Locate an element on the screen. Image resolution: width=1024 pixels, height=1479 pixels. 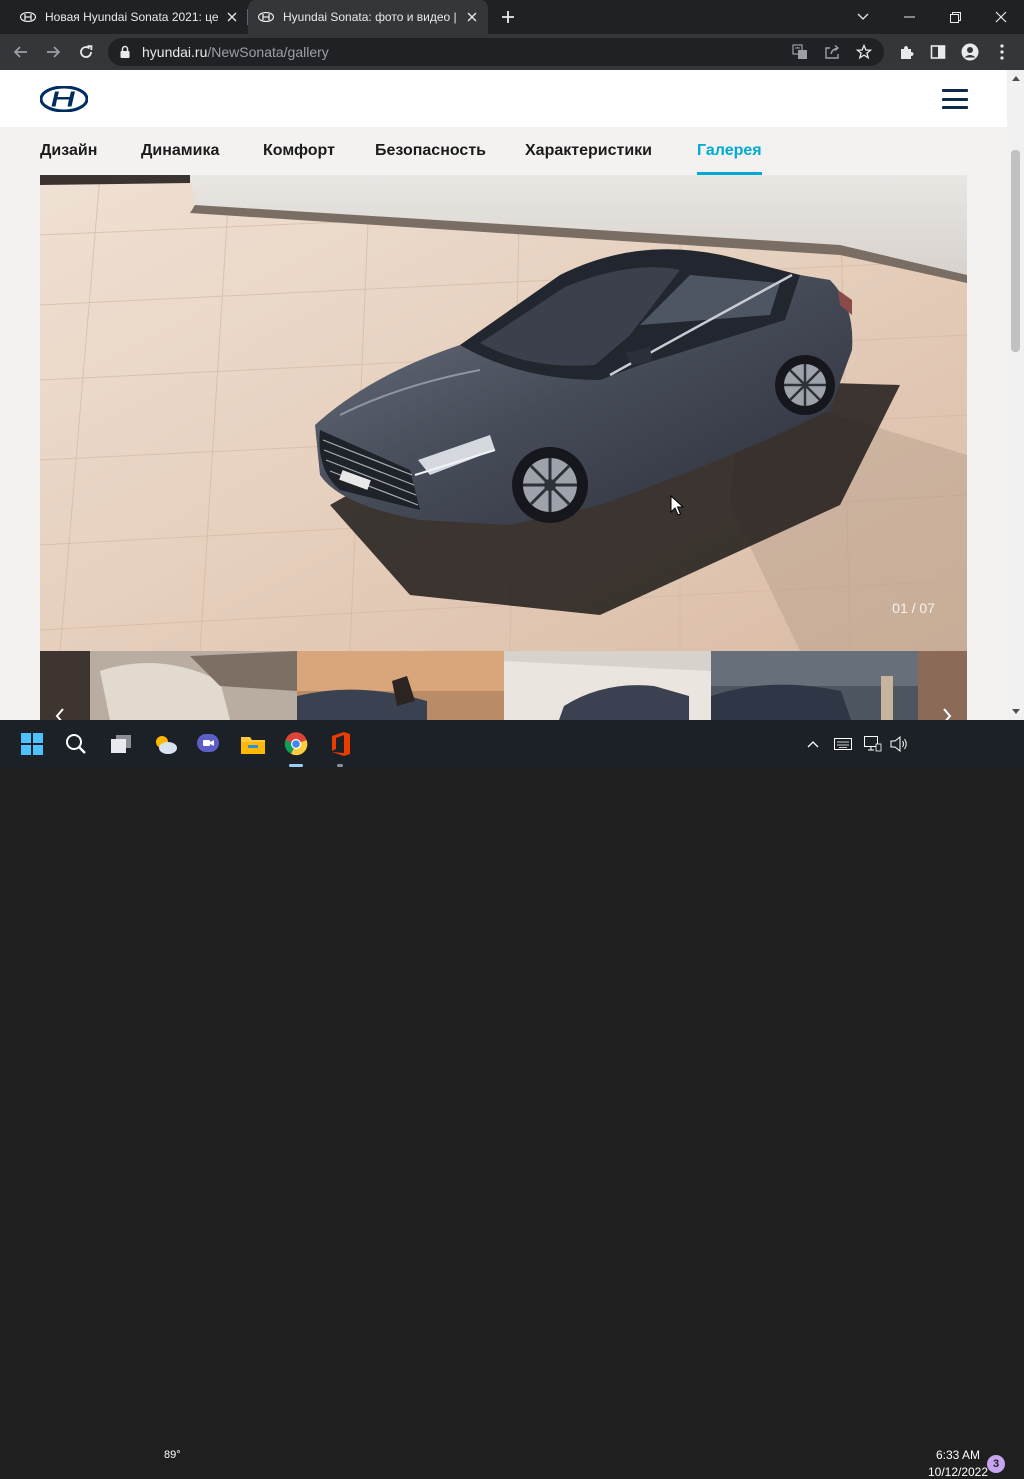
tab-title: Новая Hyundai Sonata 2021: цен is located at coordinates (131, 17).